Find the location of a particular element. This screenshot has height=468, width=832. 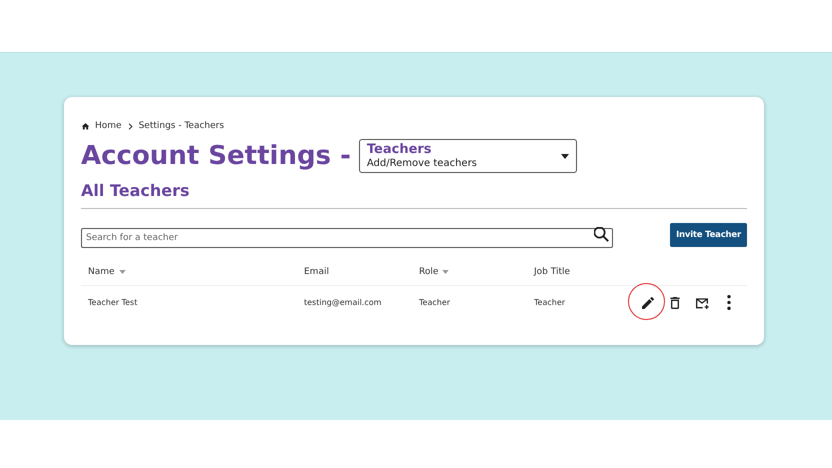

table-cell-text: testing@email.com is located at coordinates (342, 303).